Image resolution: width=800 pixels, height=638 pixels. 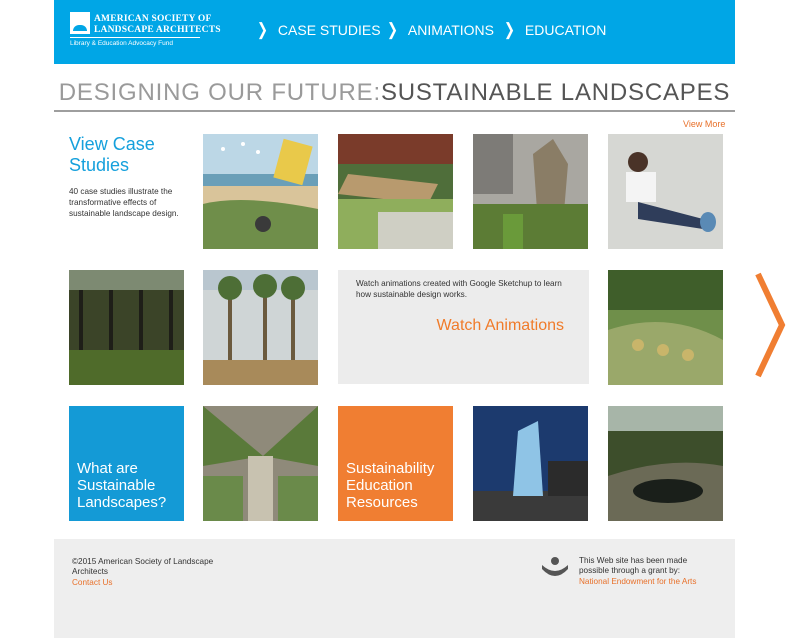 What do you see at coordinates (122, 485) in the screenshot?
I see `what-are-sustainable-landscapes-label: What are Sustainable Landscapes?` at bounding box center [122, 485].